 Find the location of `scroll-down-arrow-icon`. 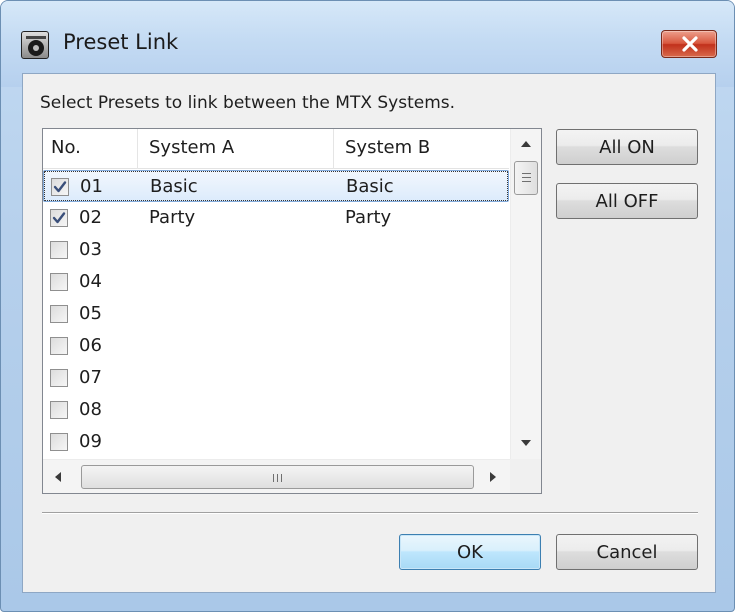

scroll-down-arrow-icon is located at coordinates (526, 443).